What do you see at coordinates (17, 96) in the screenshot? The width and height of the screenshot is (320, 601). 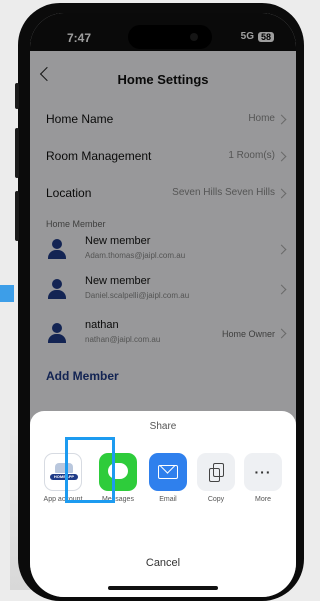 I see `mute-switch` at bounding box center [17, 96].